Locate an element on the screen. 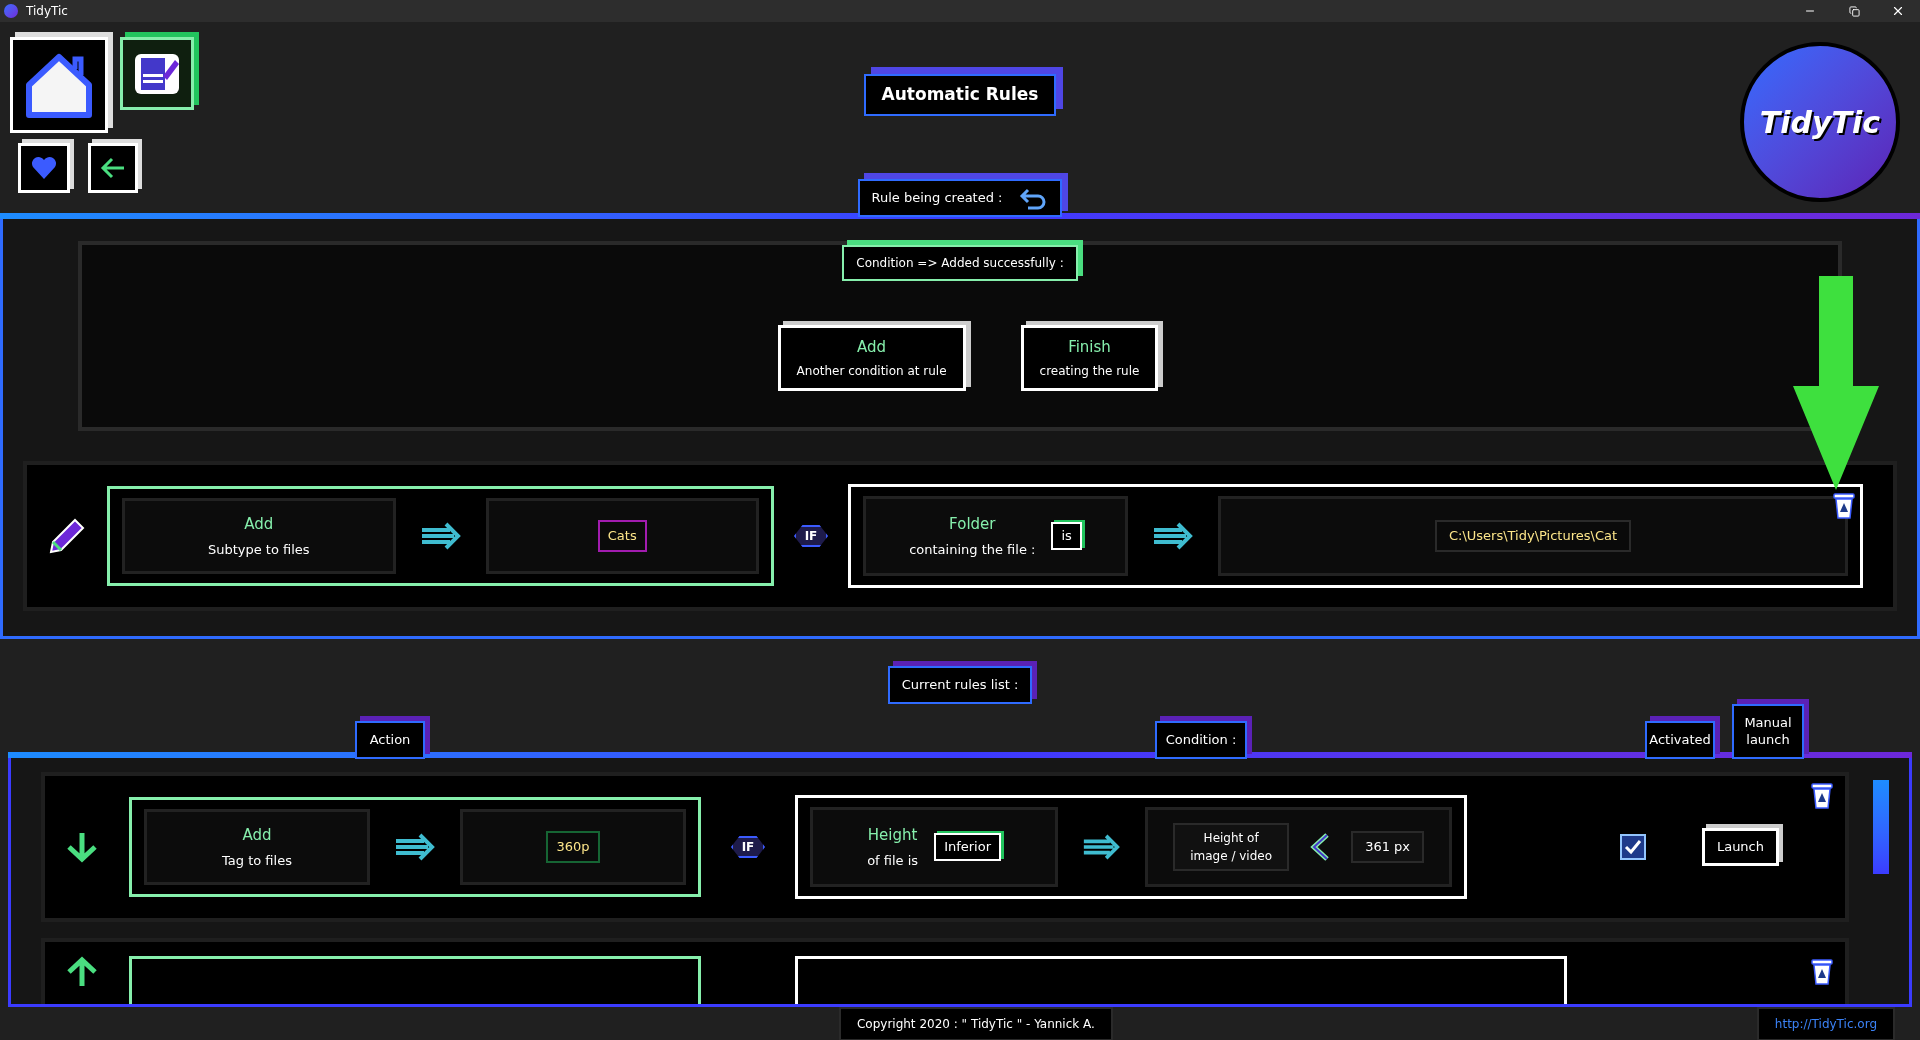 This screenshot has height=1040, width=1920. back-arrow-icon is located at coordinates (113, 168).